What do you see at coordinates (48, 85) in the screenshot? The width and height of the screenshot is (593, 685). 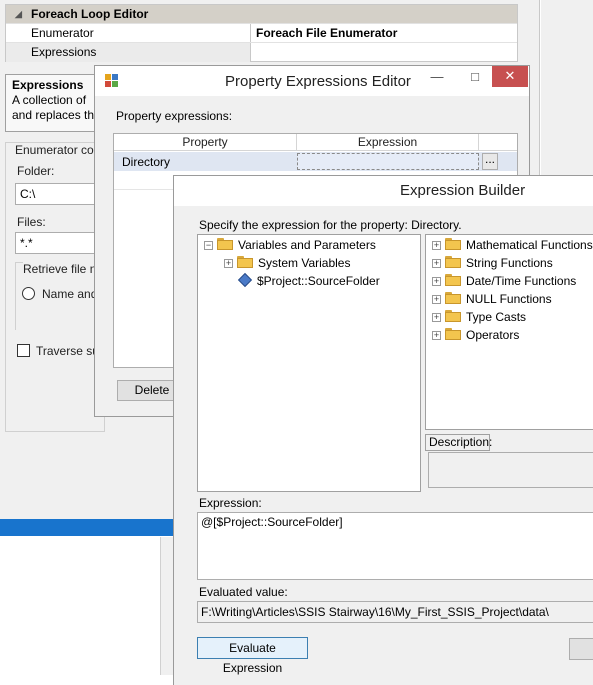 I see `description-title: Expressions` at bounding box center [48, 85].